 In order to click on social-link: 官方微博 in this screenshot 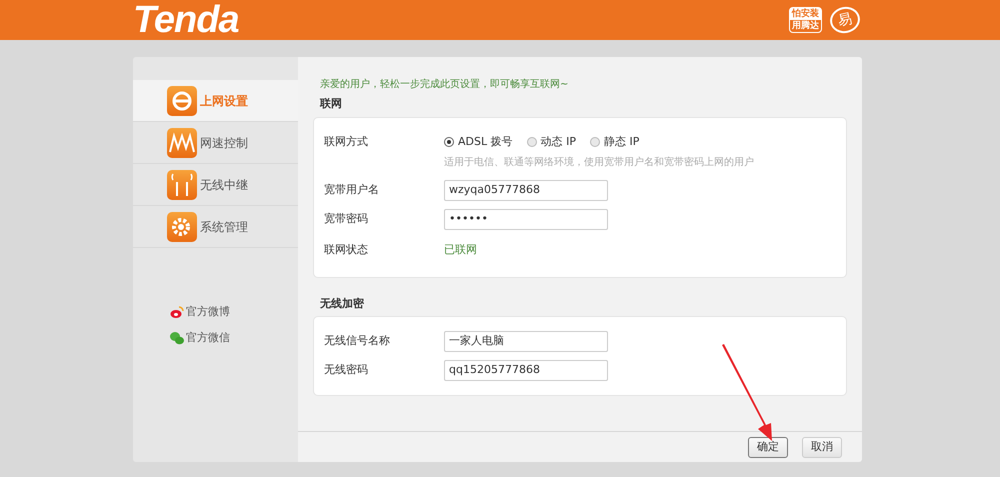, I will do `click(208, 312)`.